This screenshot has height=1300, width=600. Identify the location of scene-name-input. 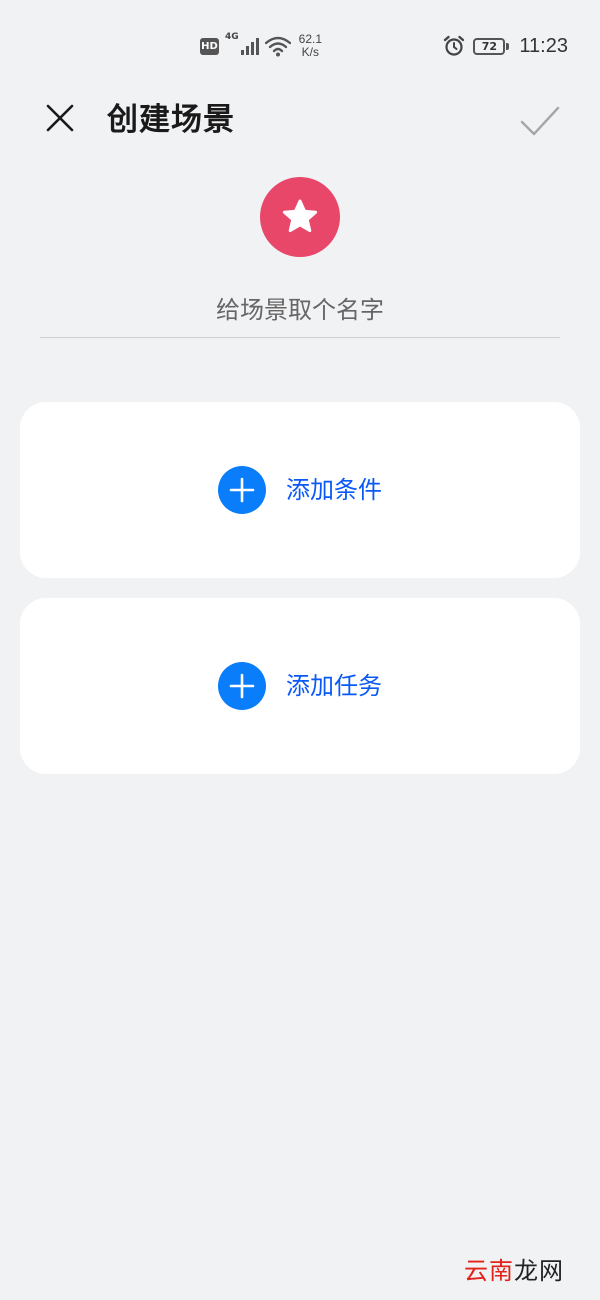
(300, 309).